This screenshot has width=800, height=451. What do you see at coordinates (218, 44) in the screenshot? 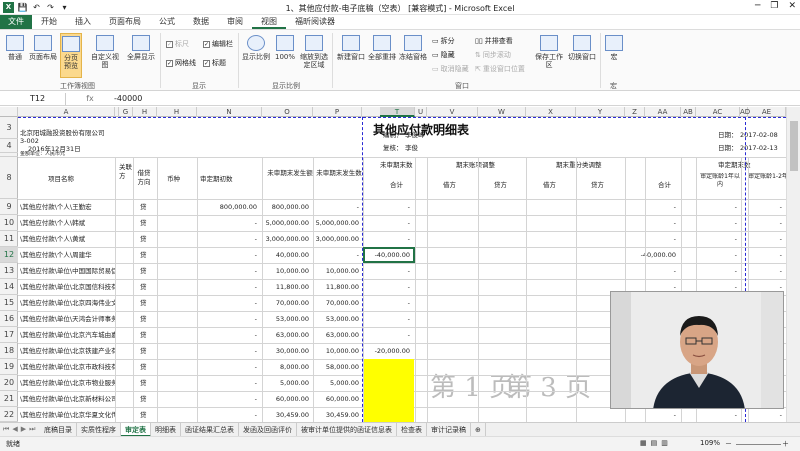
I see `formula-bar-checkbox: ✓ 编辑栏` at bounding box center [218, 44].